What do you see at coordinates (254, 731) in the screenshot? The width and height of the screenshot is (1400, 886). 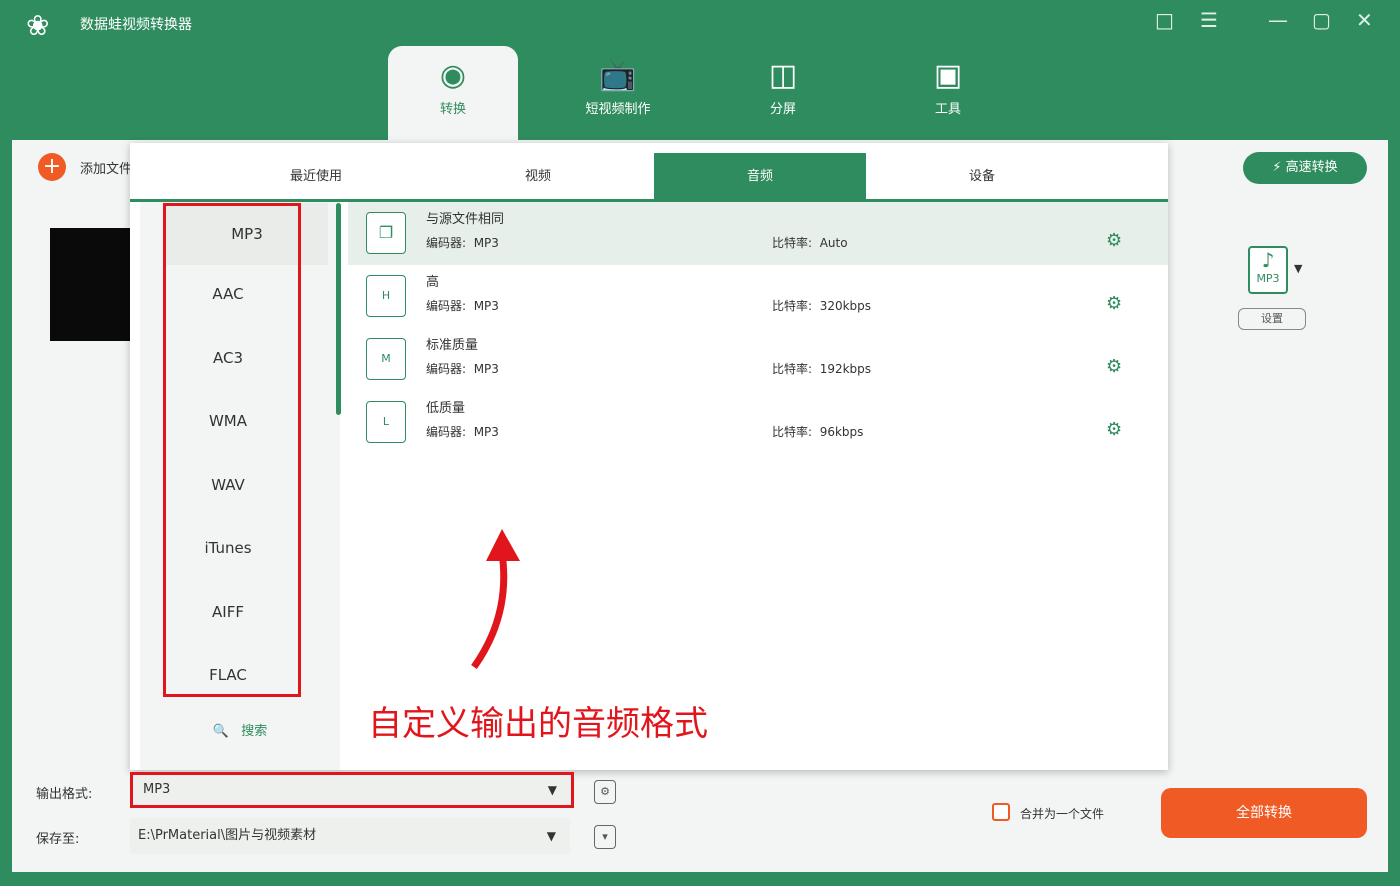 I see `search-label: 搜索` at bounding box center [254, 731].